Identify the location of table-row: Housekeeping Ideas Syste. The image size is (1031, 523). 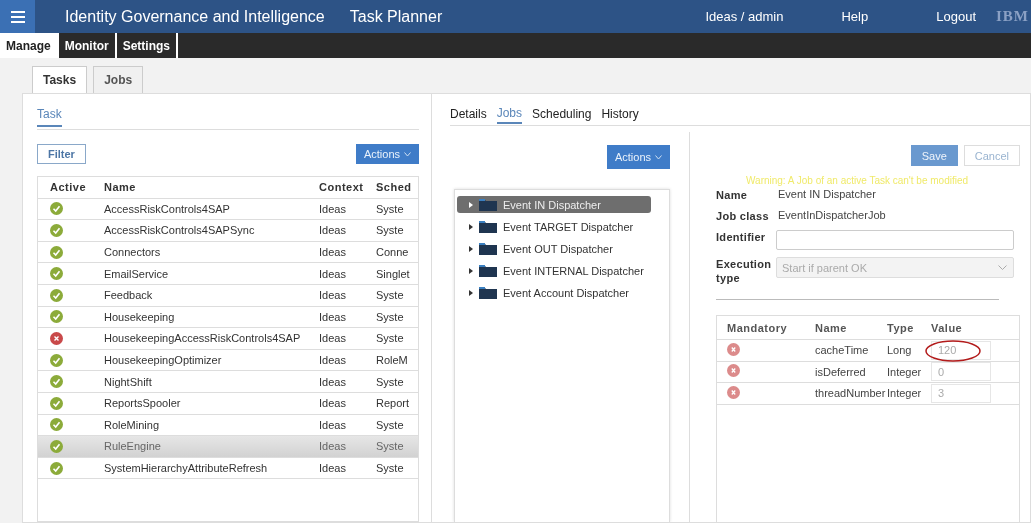
(228, 317).